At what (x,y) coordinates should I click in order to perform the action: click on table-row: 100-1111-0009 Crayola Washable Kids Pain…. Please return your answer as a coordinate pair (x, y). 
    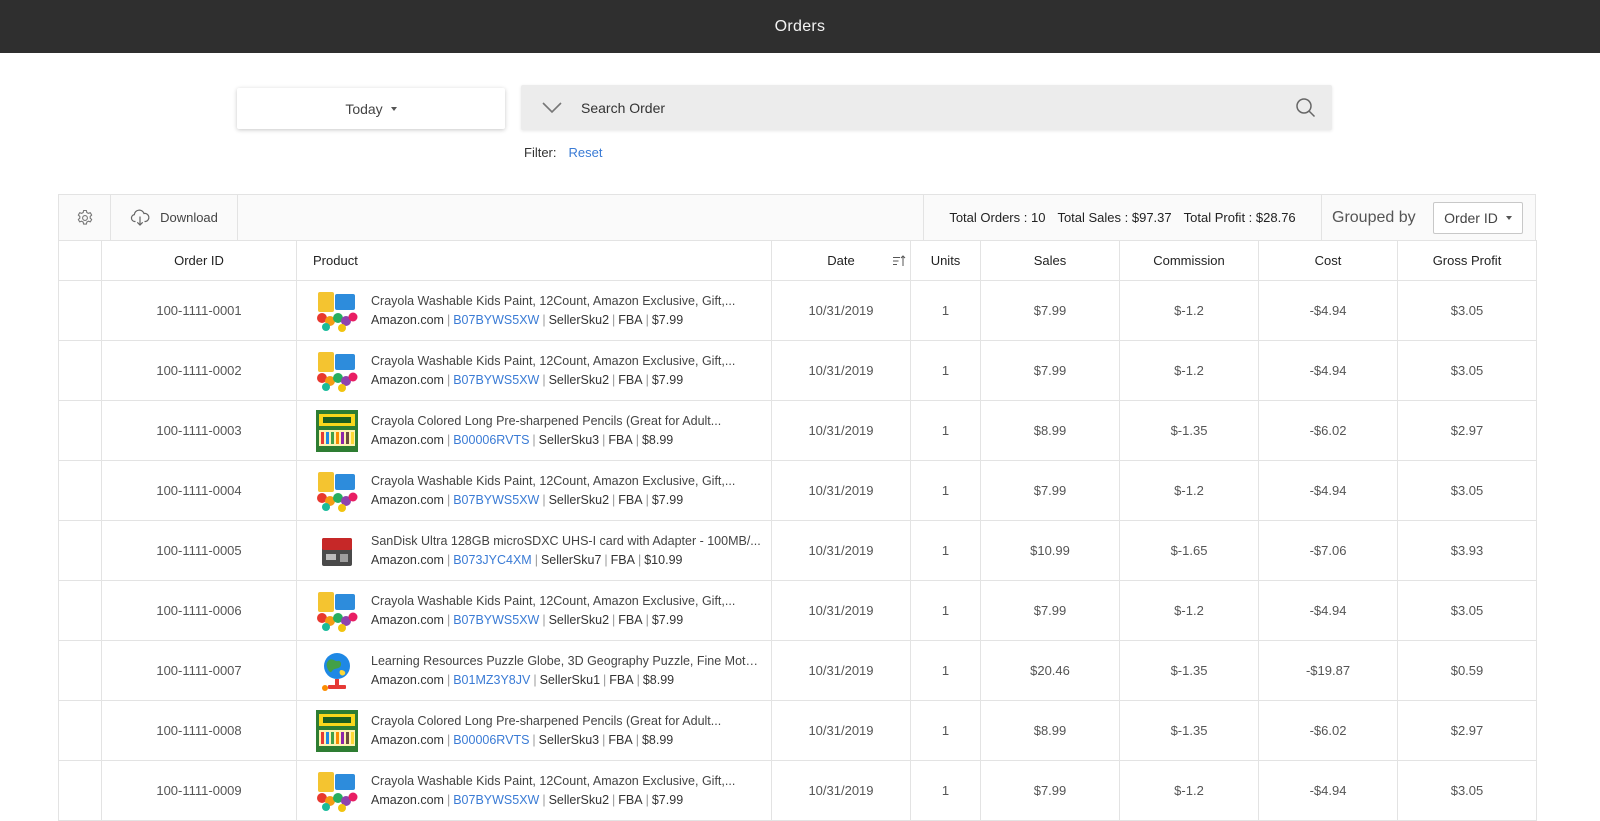
    Looking at the image, I should click on (797, 790).